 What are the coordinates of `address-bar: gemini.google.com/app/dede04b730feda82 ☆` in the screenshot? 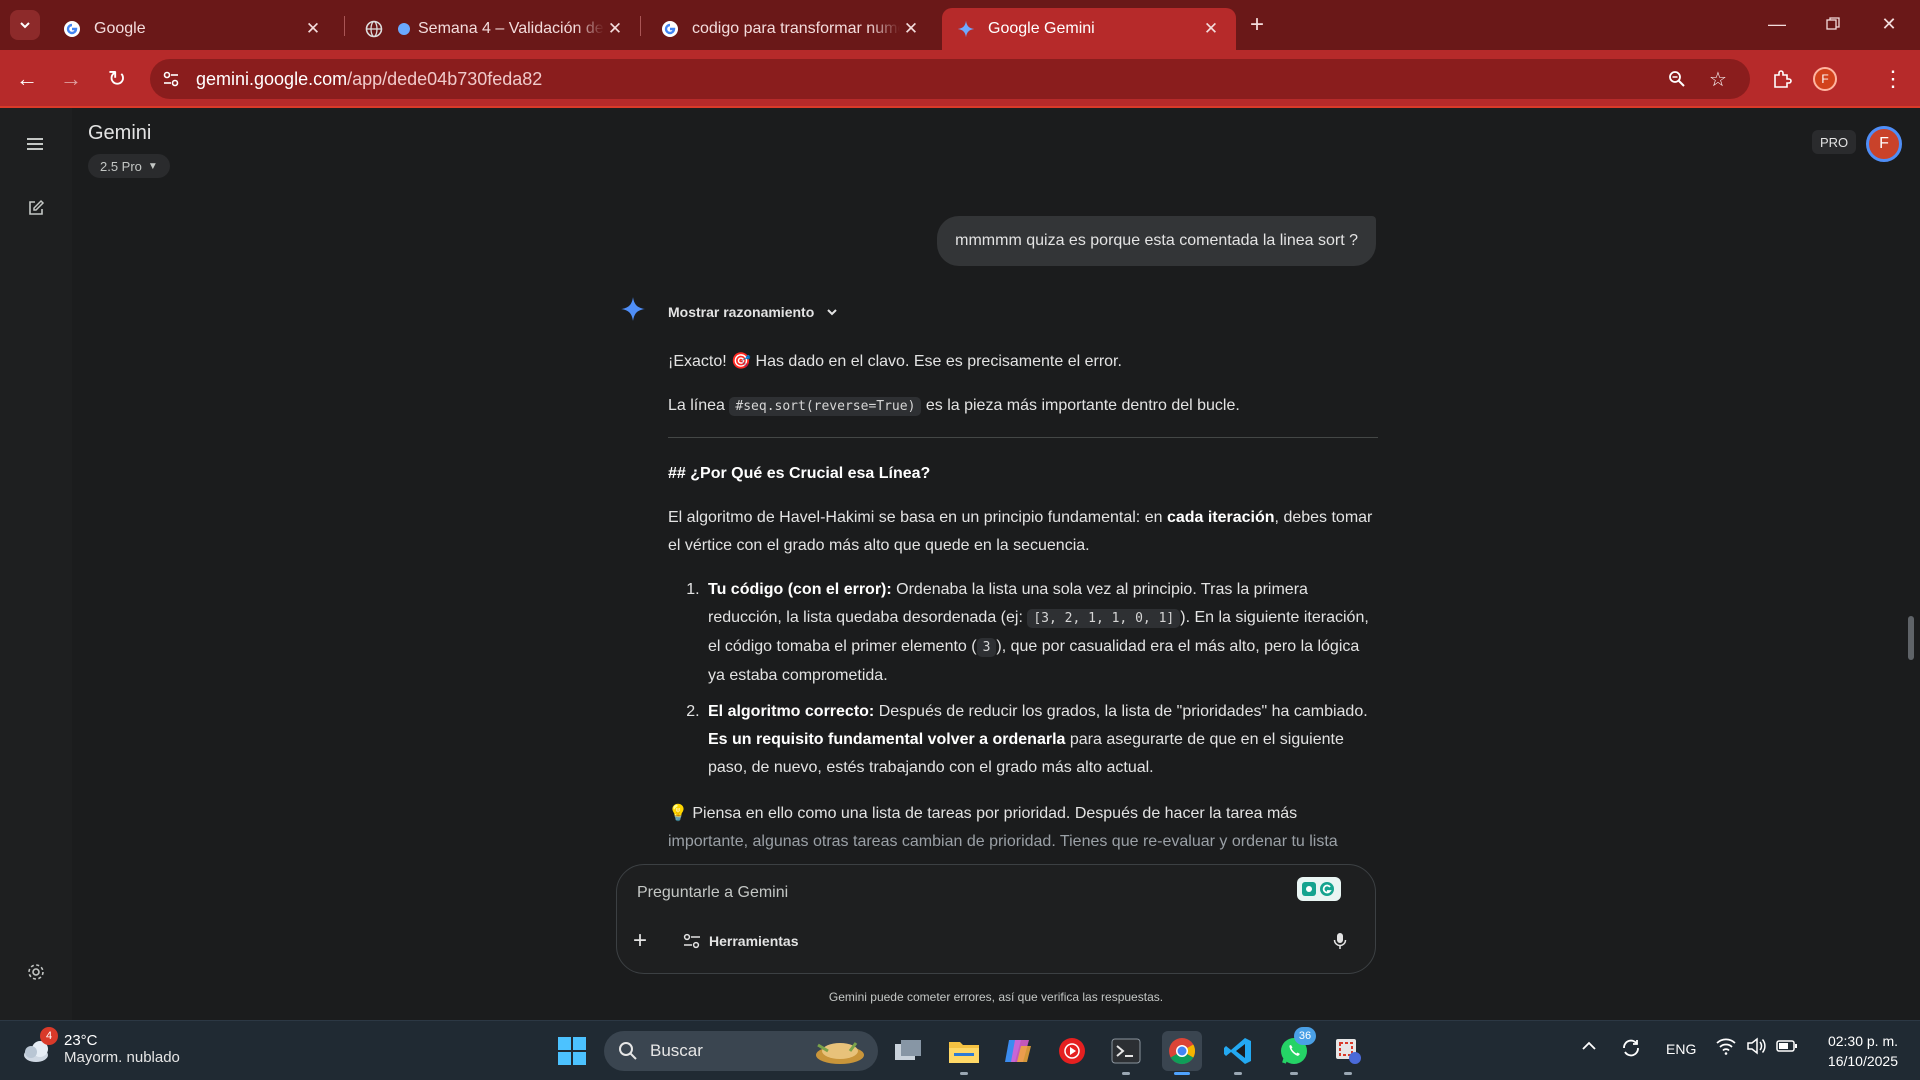 It's located at (950, 79).